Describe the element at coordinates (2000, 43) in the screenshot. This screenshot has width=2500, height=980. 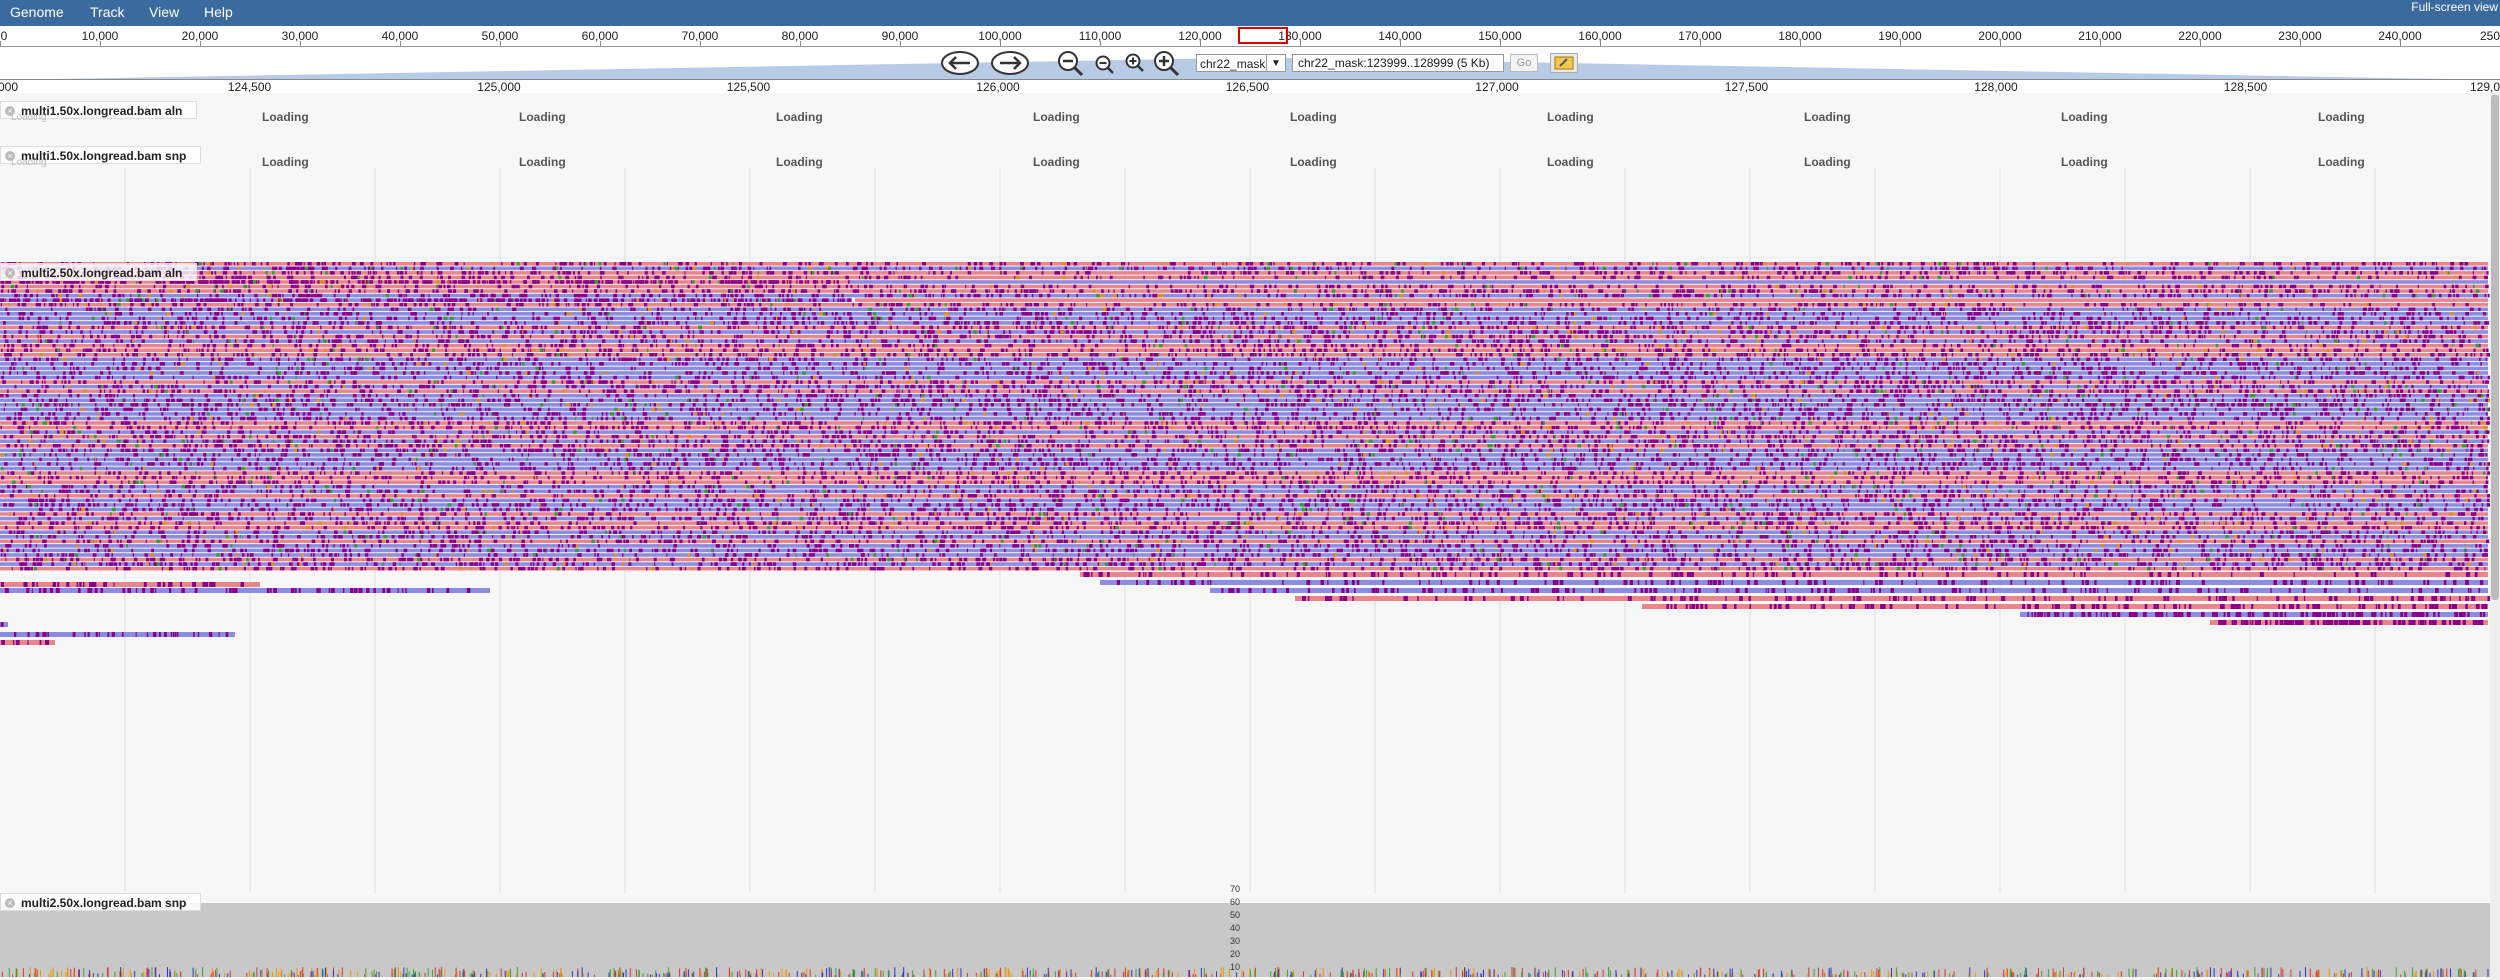
I see `overview-tick-mark` at that location.